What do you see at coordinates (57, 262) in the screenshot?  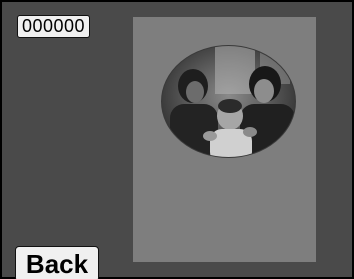 I see `back-button: Back` at bounding box center [57, 262].